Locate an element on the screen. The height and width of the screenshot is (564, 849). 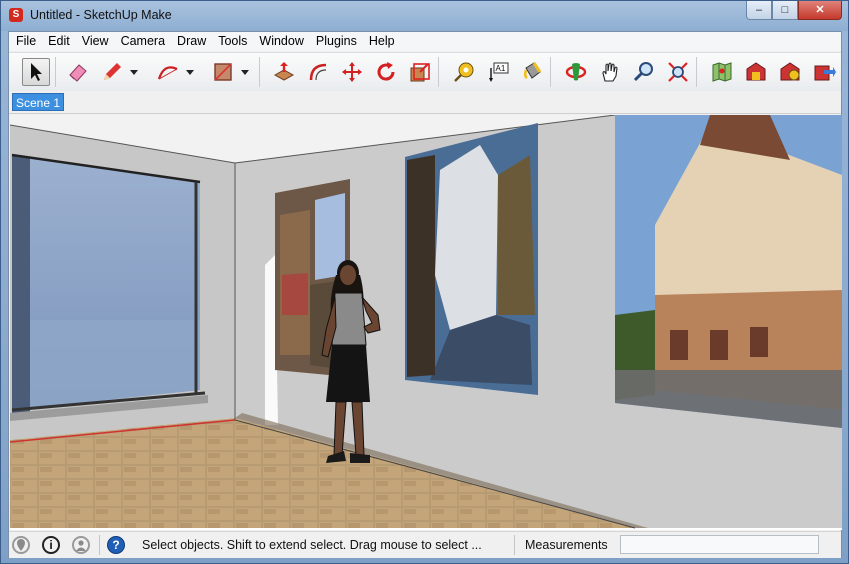
zoom-extents-tool-button is located at coordinates (678, 72).